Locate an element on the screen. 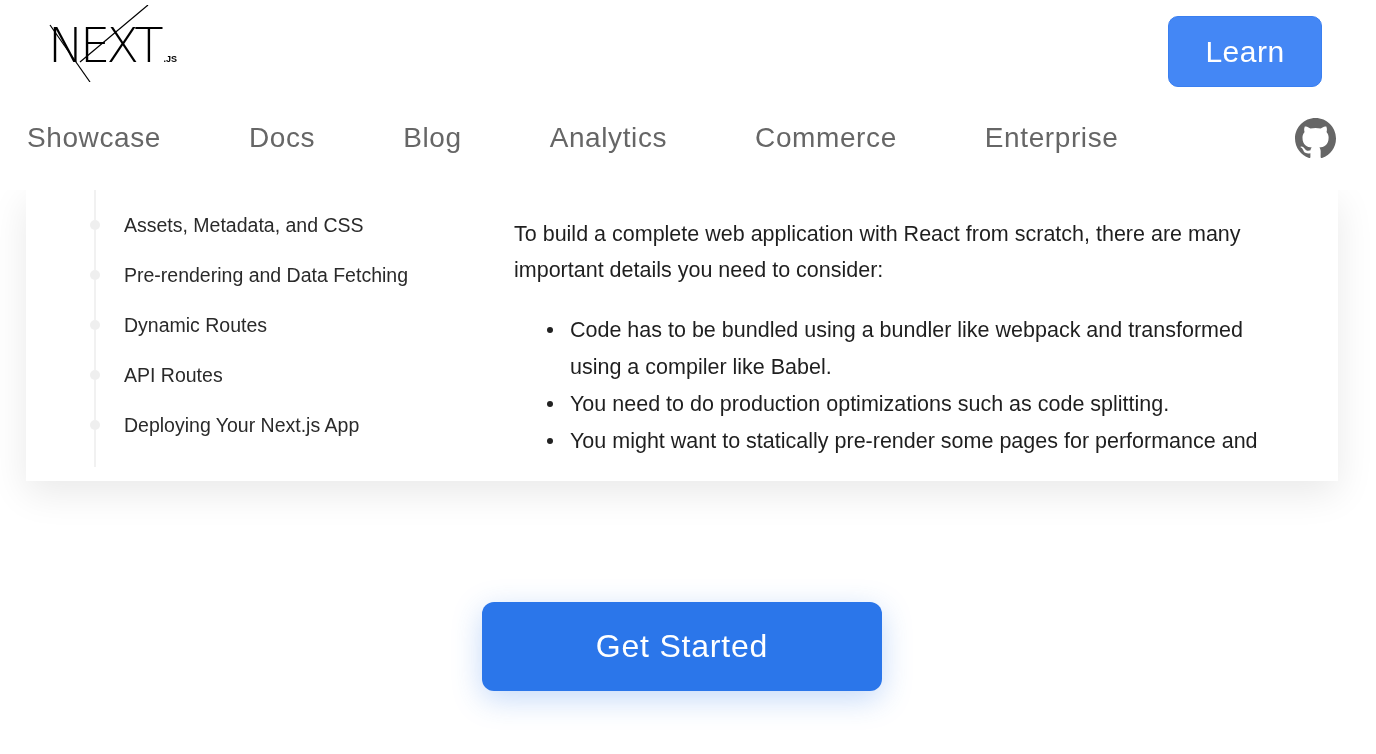 This screenshot has width=1376, height=754. learn-button: Learn is located at coordinates (1245, 51).